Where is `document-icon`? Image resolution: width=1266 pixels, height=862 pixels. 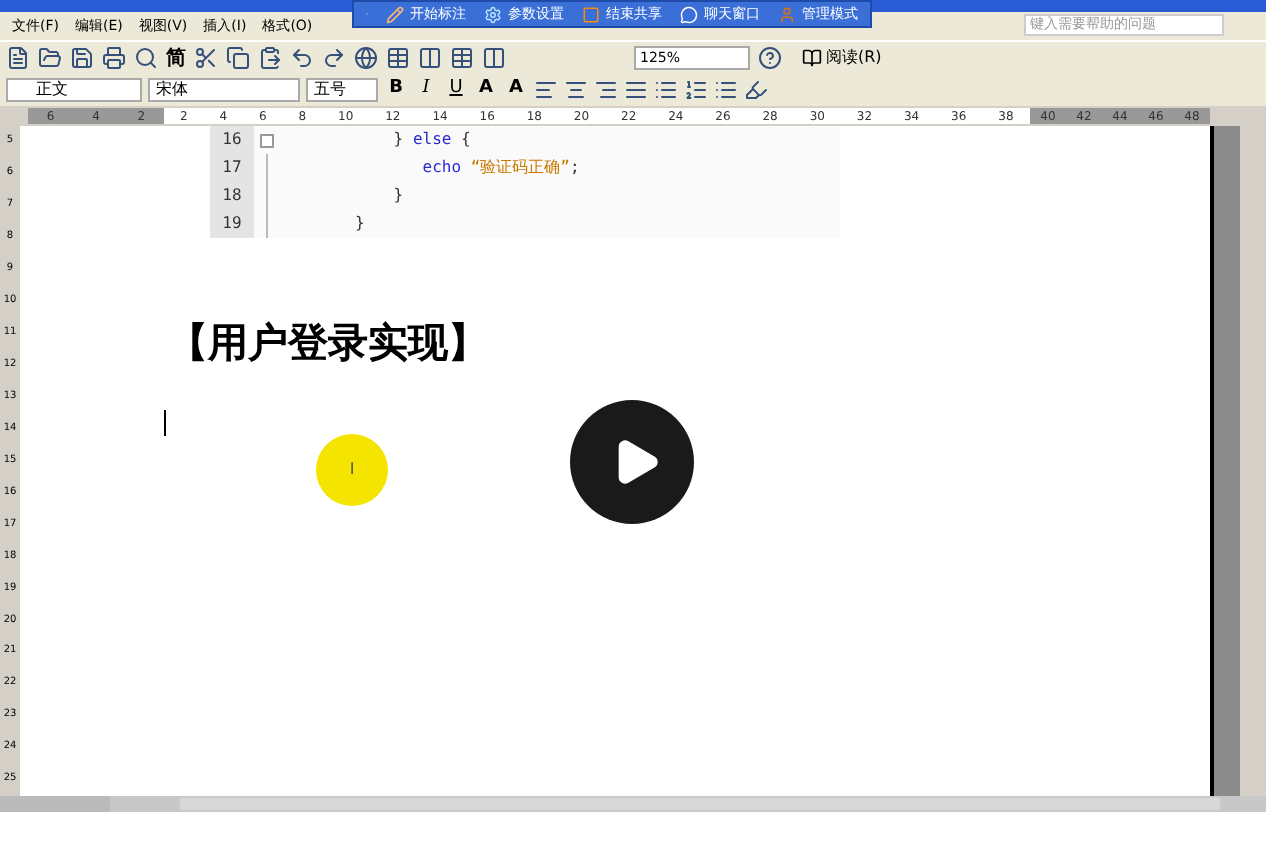 document-icon is located at coordinates (18, 58).